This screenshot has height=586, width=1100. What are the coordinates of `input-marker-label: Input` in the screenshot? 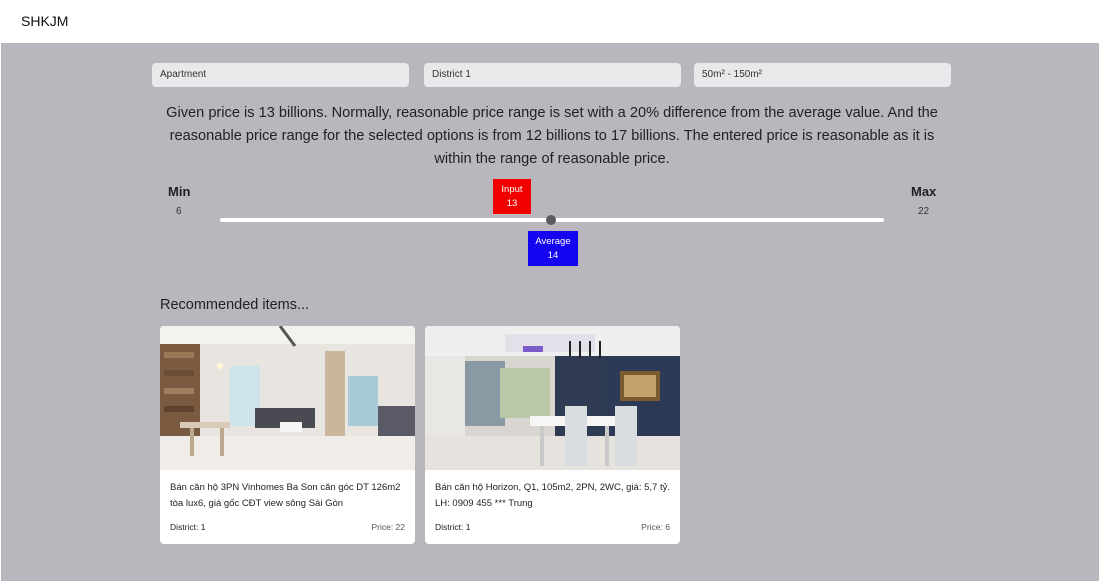 It's located at (512, 189).